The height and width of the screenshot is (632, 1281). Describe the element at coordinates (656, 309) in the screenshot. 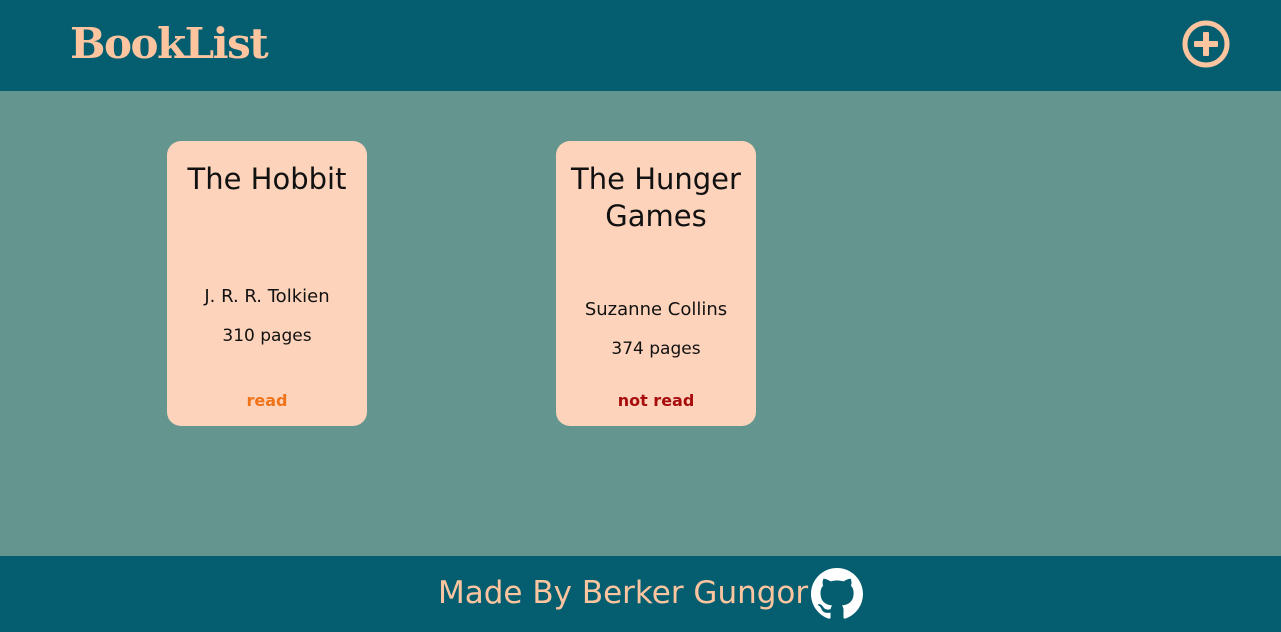

I see `book-author: Suzanne Collins` at that location.